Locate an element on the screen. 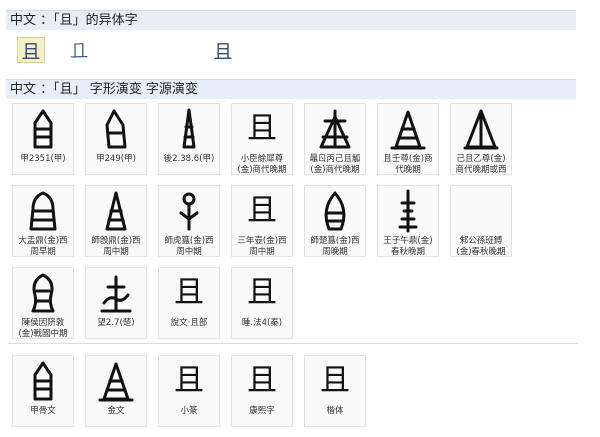  glyph-caption: 師楚簋(金)西周晚期 is located at coordinates (335, 246).